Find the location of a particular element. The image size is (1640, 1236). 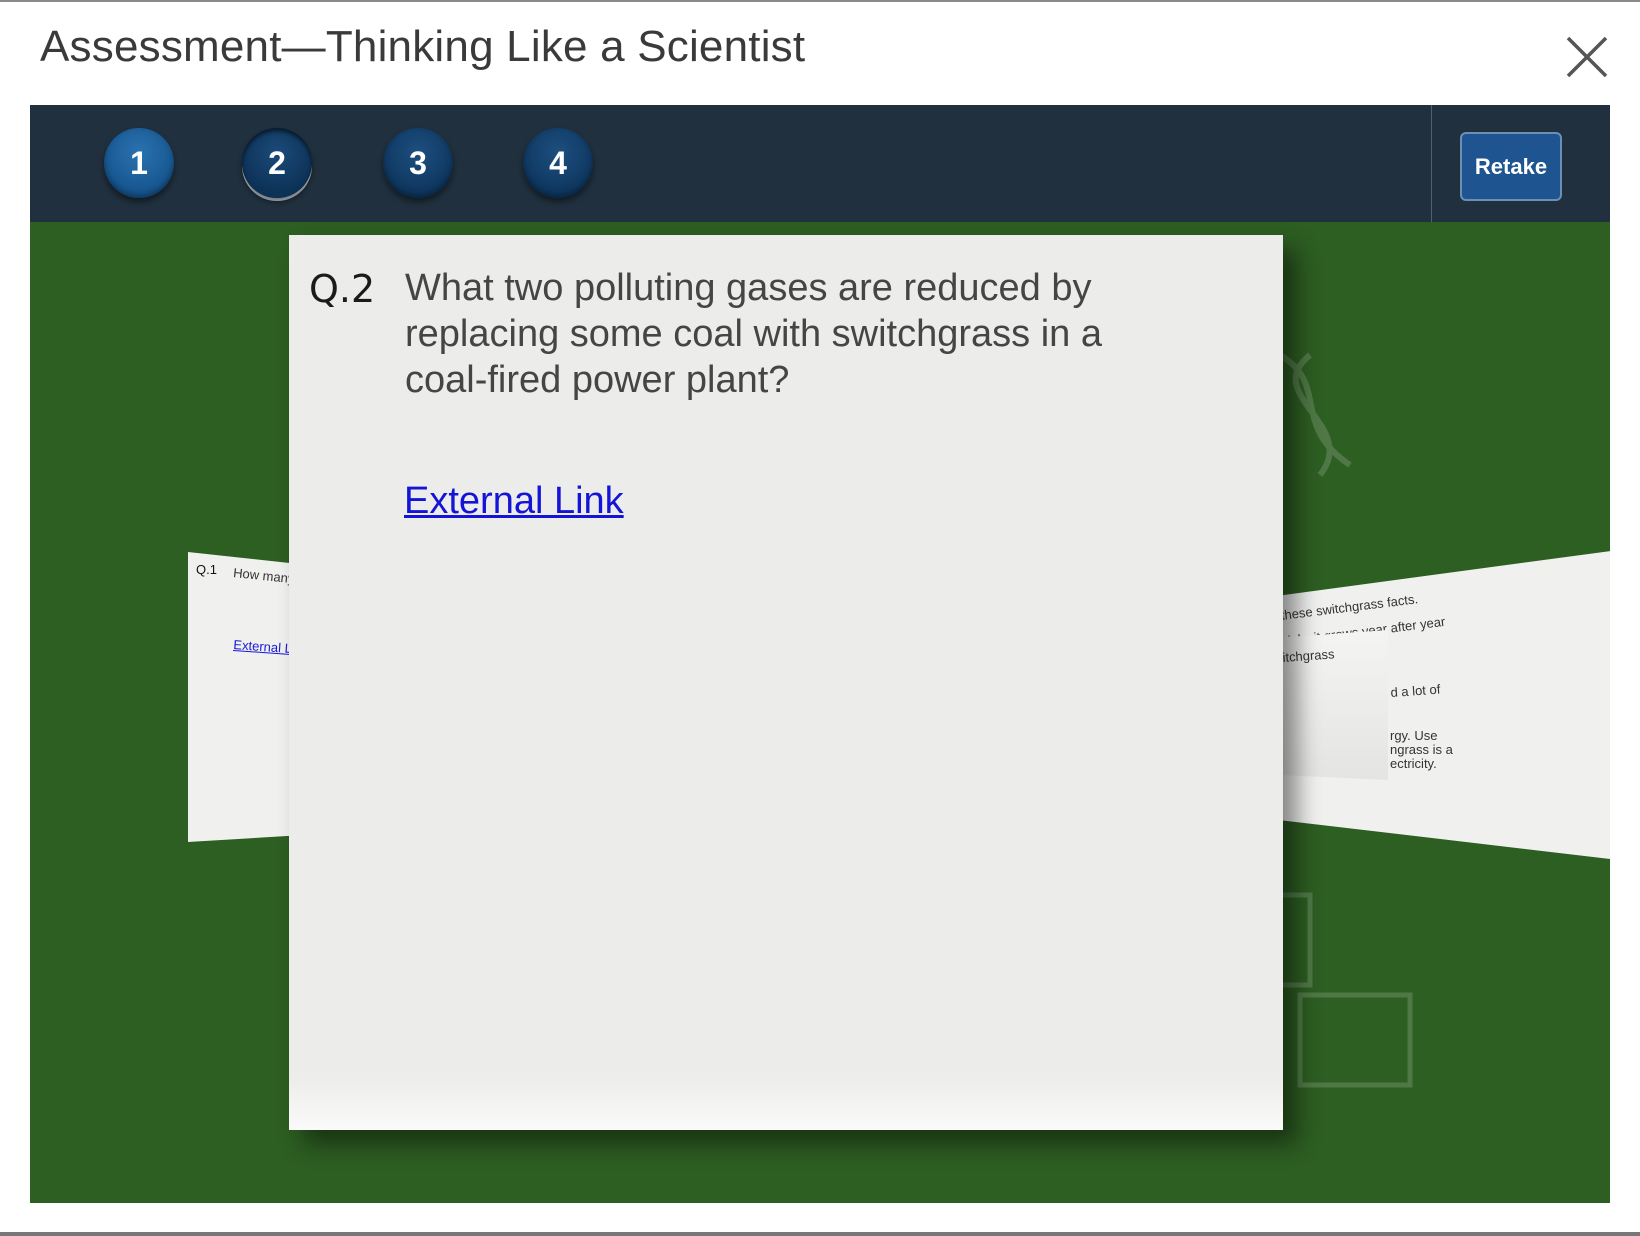

next-card-line: rgy. Use is located at coordinates (1414, 735).